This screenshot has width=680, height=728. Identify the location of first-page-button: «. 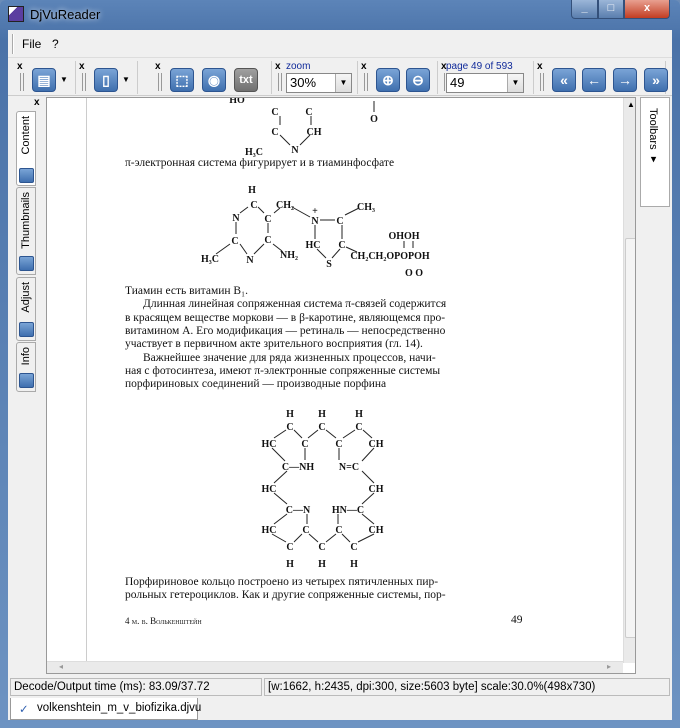
(564, 80).